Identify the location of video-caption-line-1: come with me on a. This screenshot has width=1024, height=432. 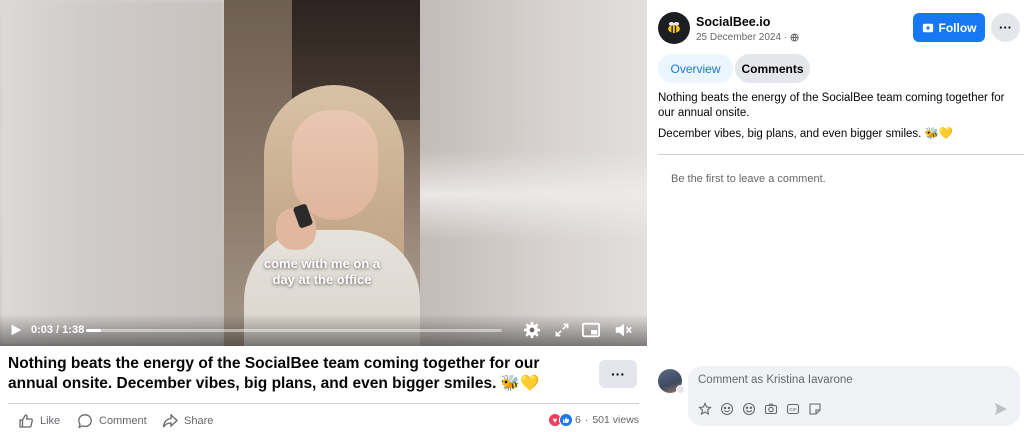
(322, 263).